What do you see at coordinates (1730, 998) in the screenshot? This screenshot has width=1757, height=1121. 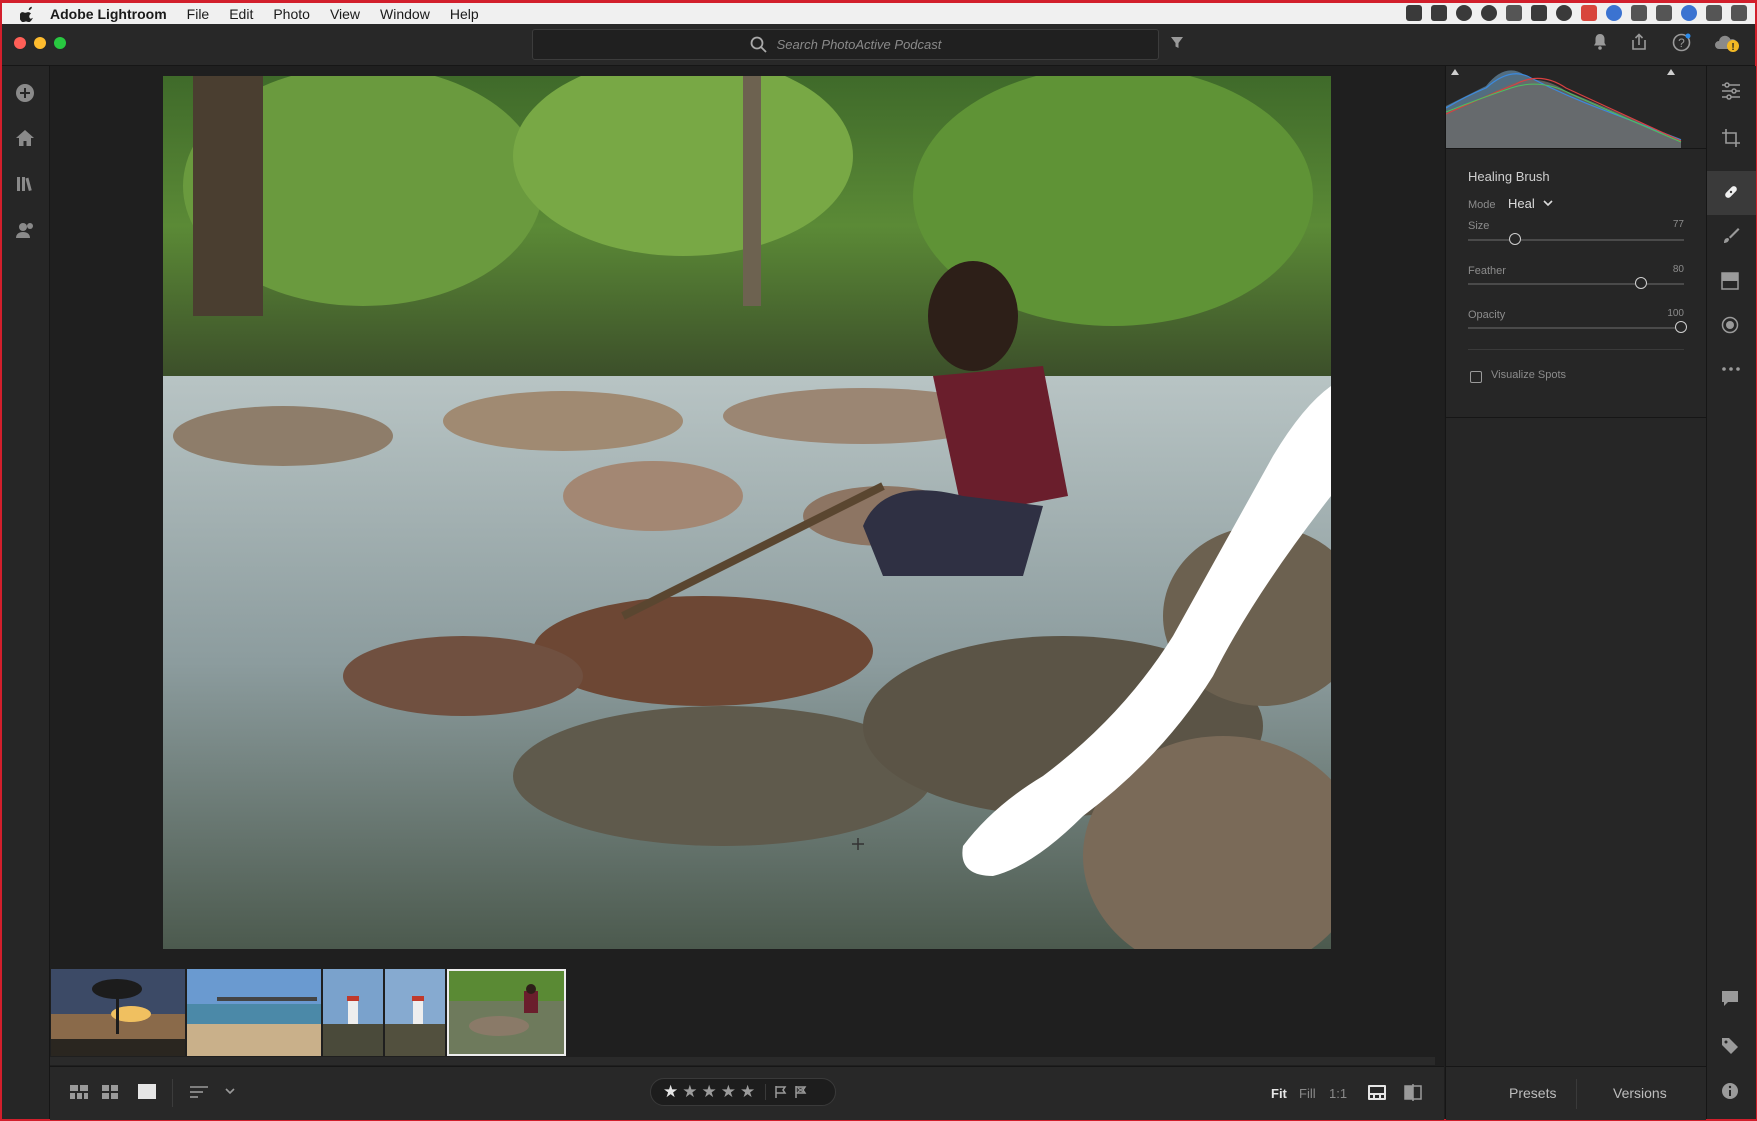 I see `comments-icon` at bounding box center [1730, 998].